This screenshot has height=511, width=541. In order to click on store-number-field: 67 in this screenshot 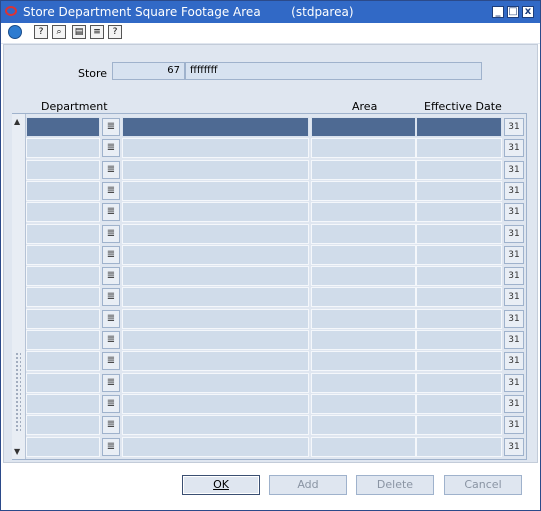, I will do `click(148, 71)`.